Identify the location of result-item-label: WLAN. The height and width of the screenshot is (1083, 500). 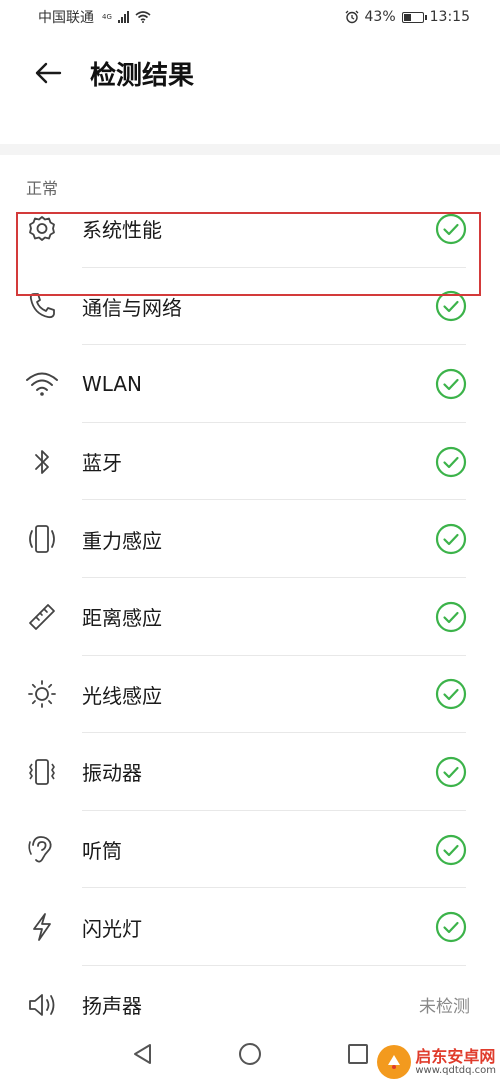
(112, 383).